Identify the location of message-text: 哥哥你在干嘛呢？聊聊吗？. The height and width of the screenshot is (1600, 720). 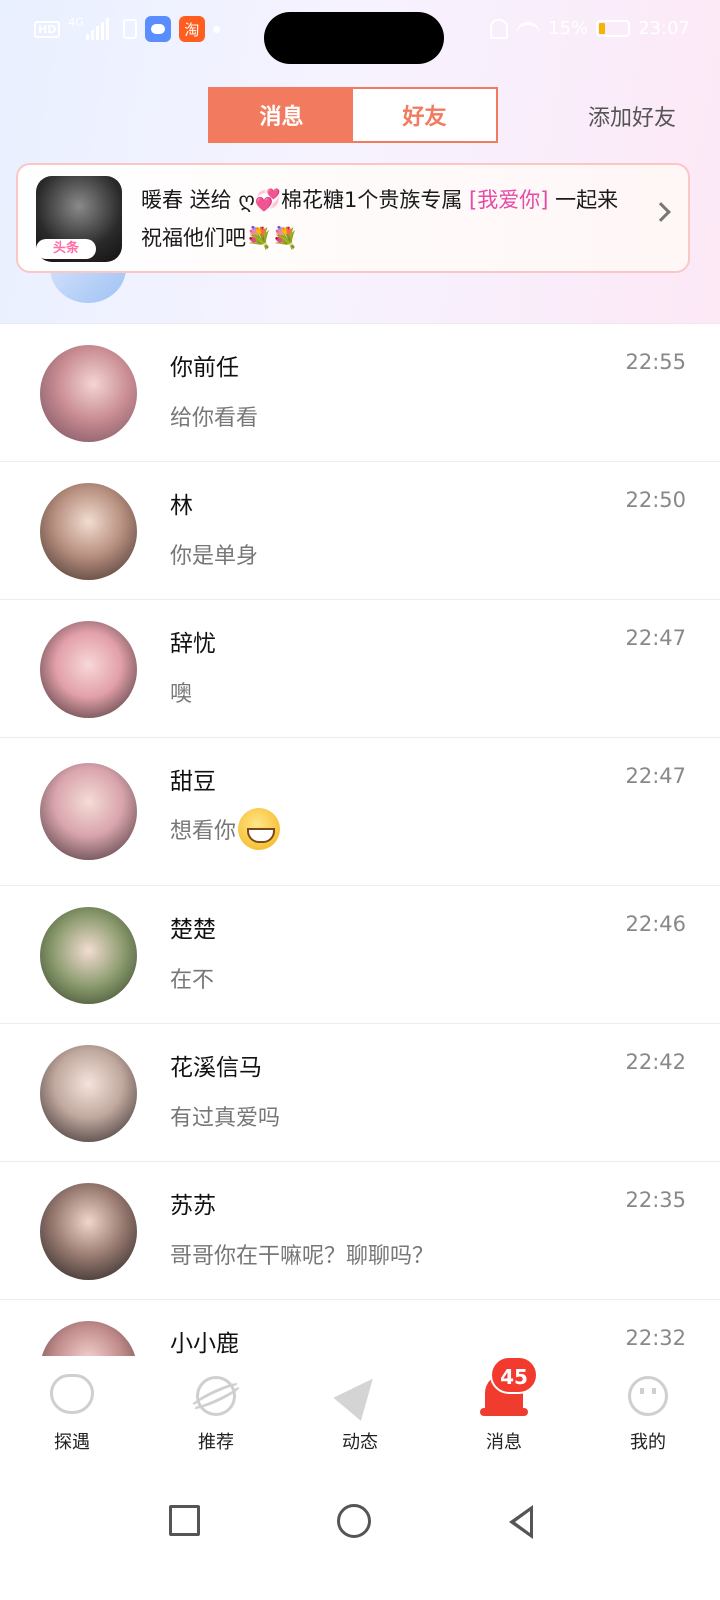
(302, 1256).